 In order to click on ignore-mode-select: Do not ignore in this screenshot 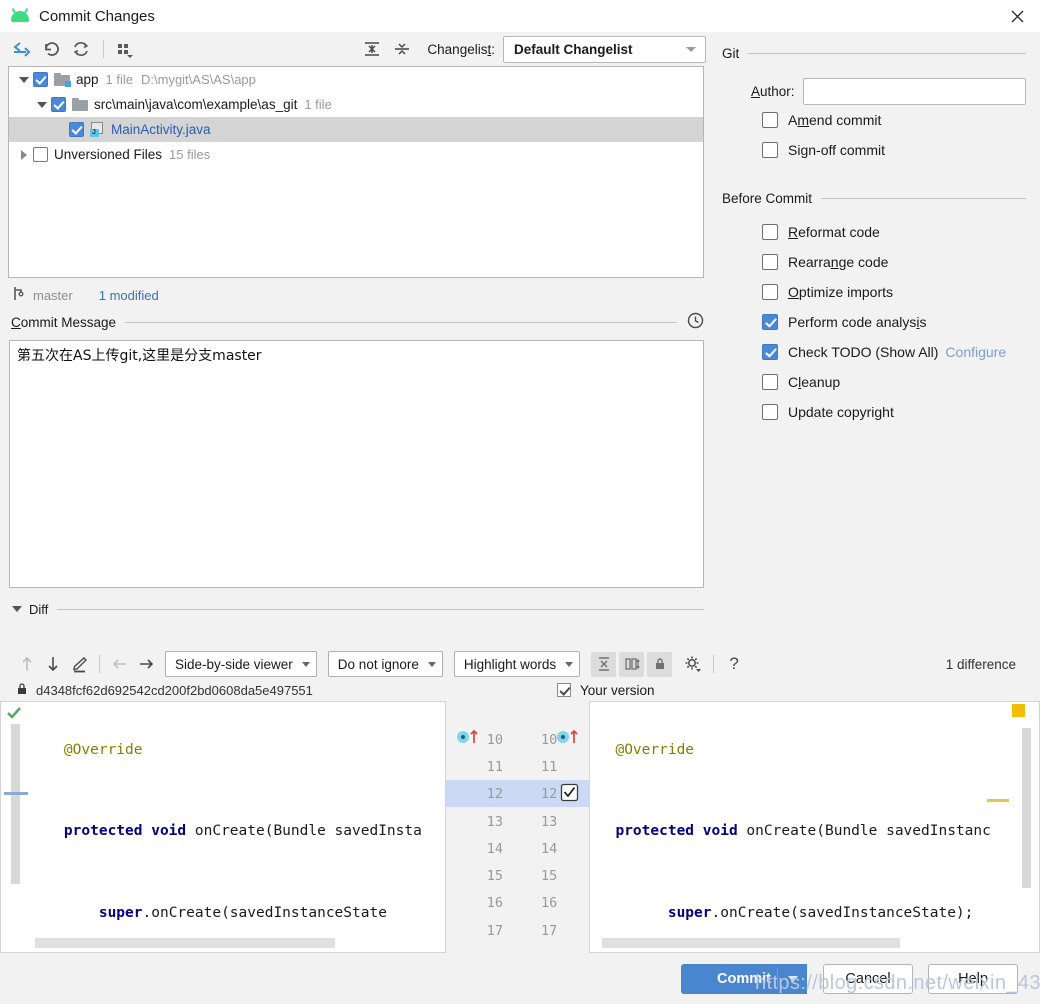, I will do `click(385, 664)`.